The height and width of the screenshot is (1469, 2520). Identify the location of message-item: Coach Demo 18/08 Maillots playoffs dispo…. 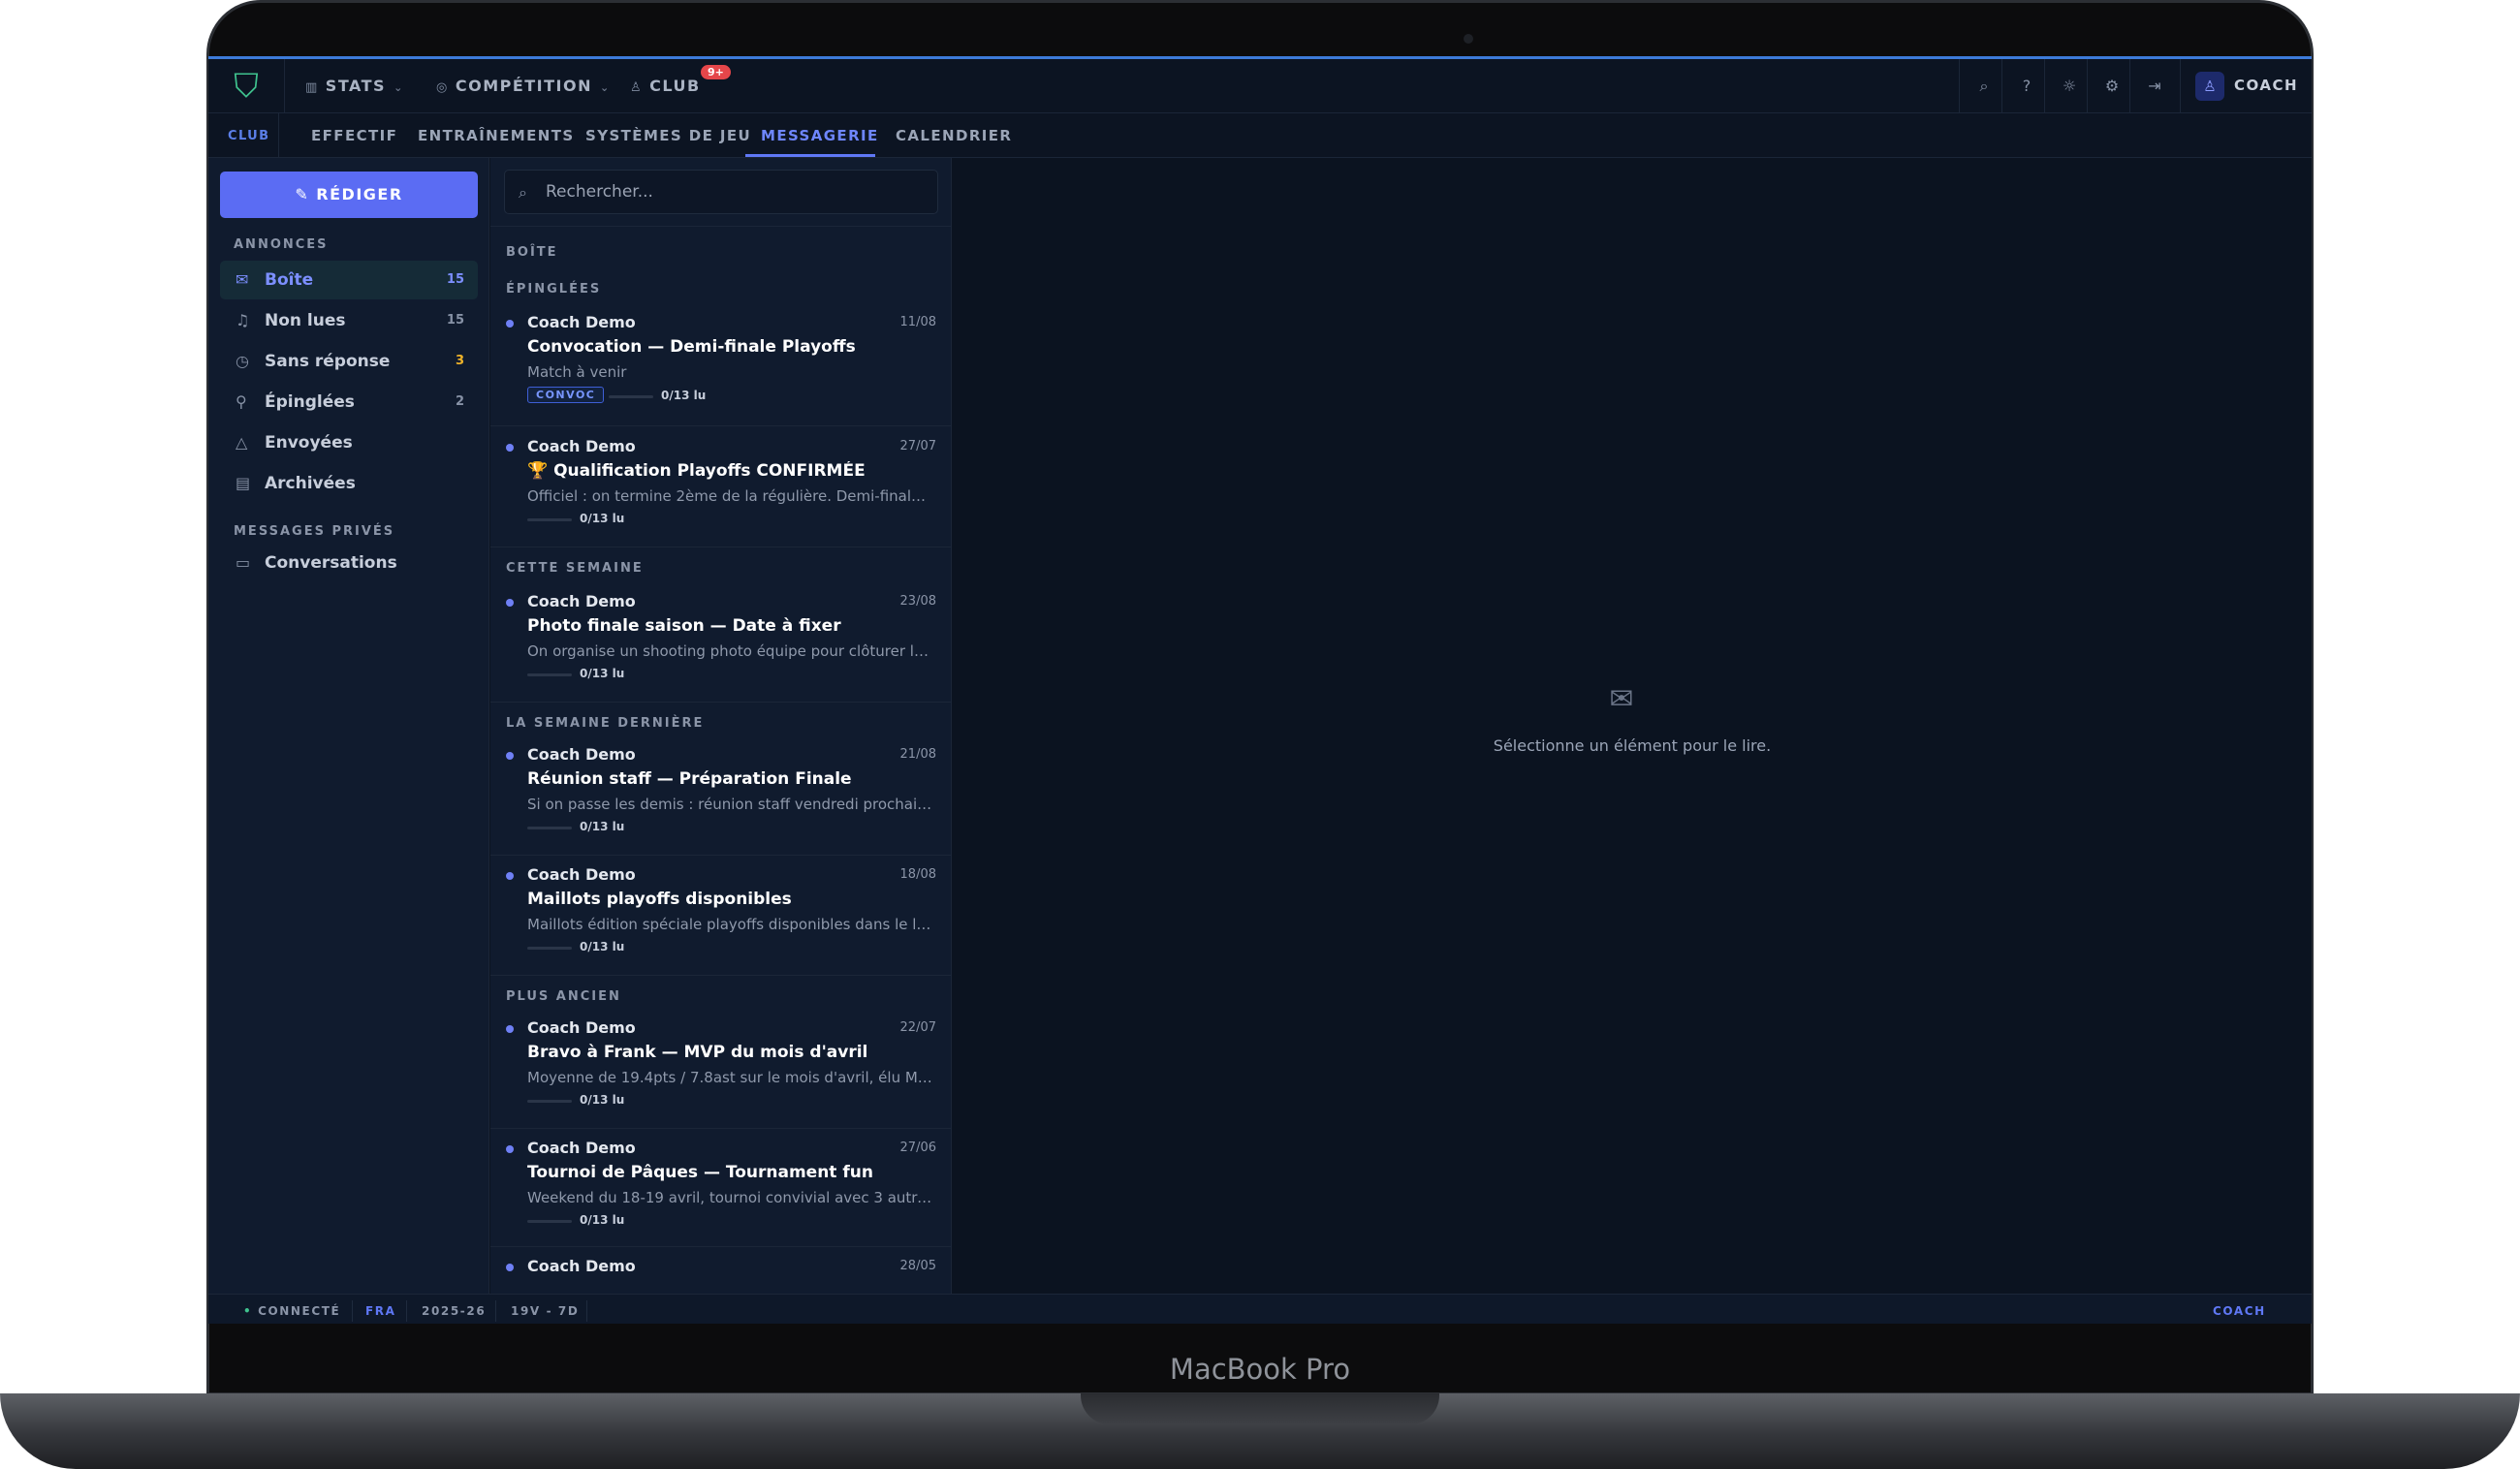
(720, 916).